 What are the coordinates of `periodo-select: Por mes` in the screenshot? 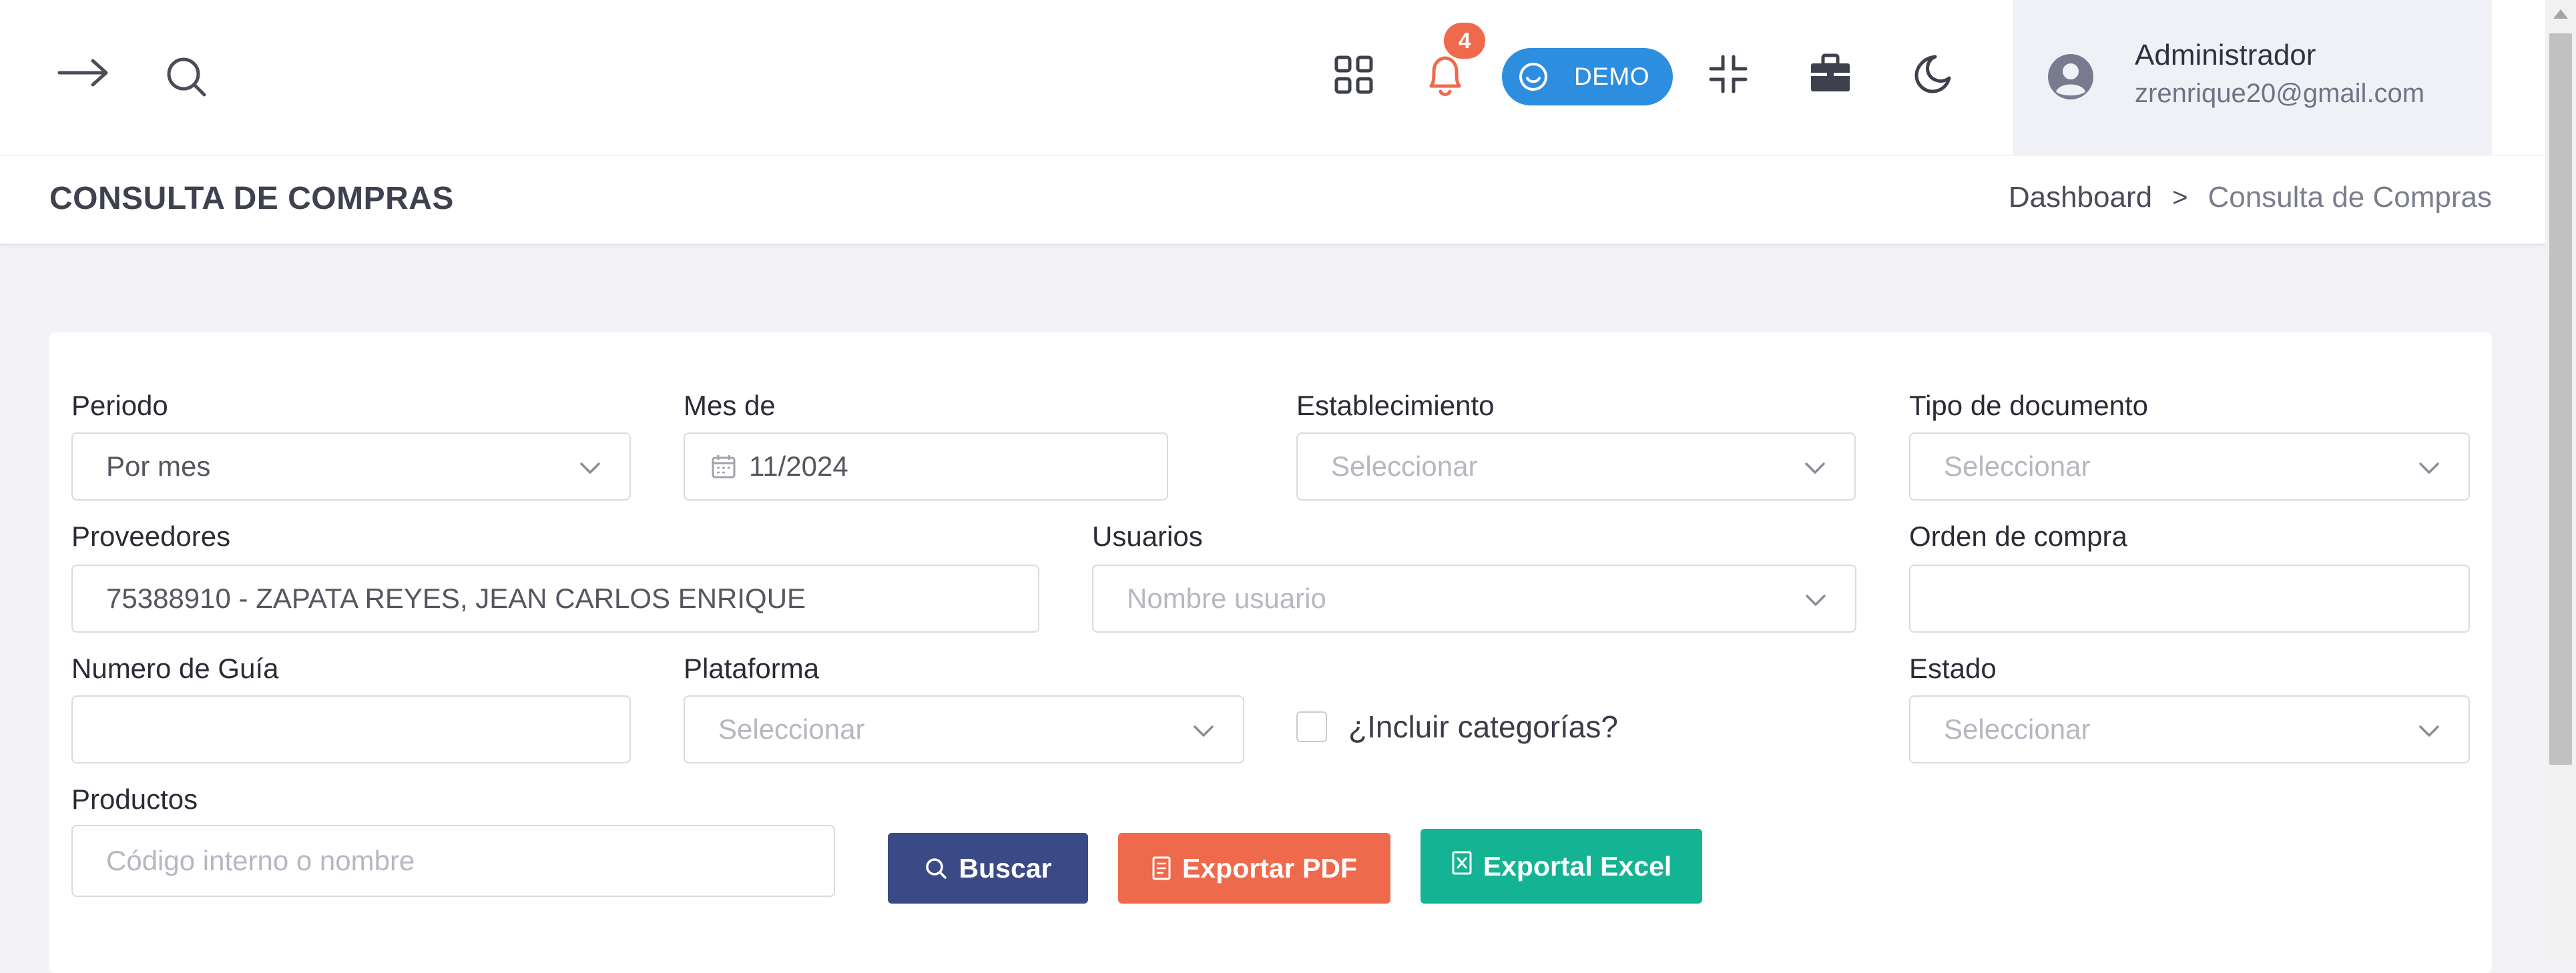 It's located at (351, 466).